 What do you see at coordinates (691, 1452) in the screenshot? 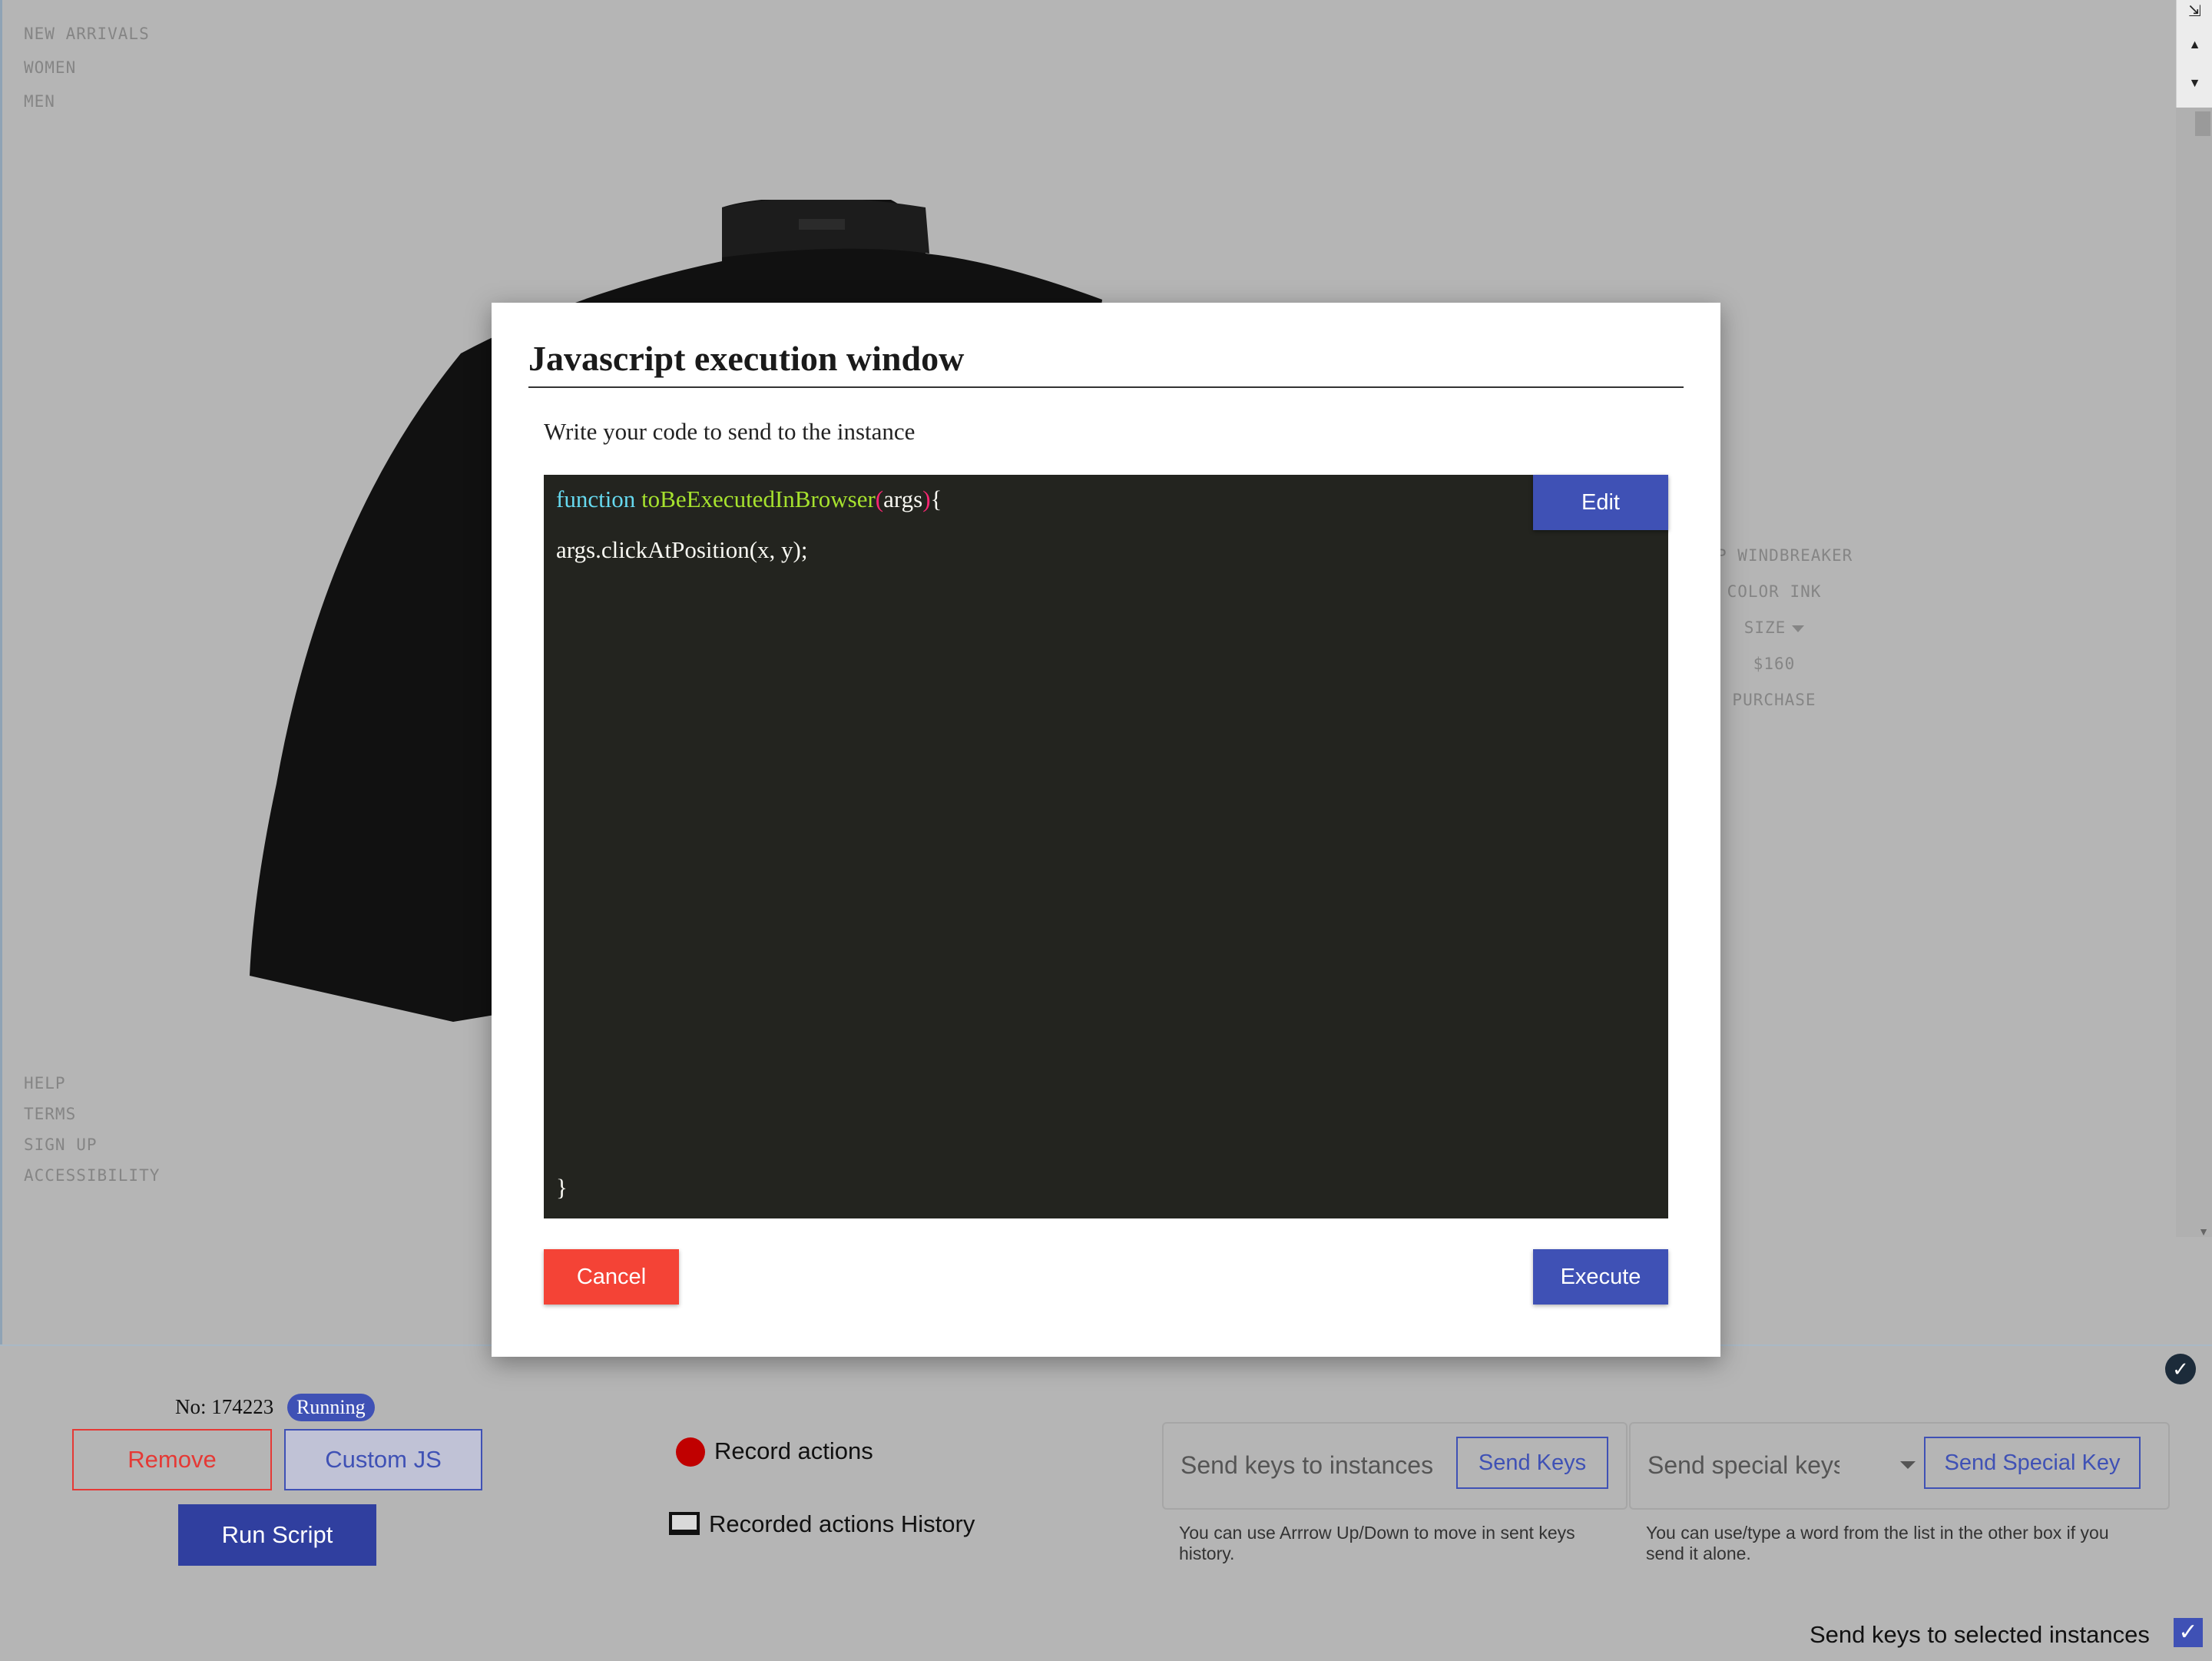
I see `record-icon` at bounding box center [691, 1452].